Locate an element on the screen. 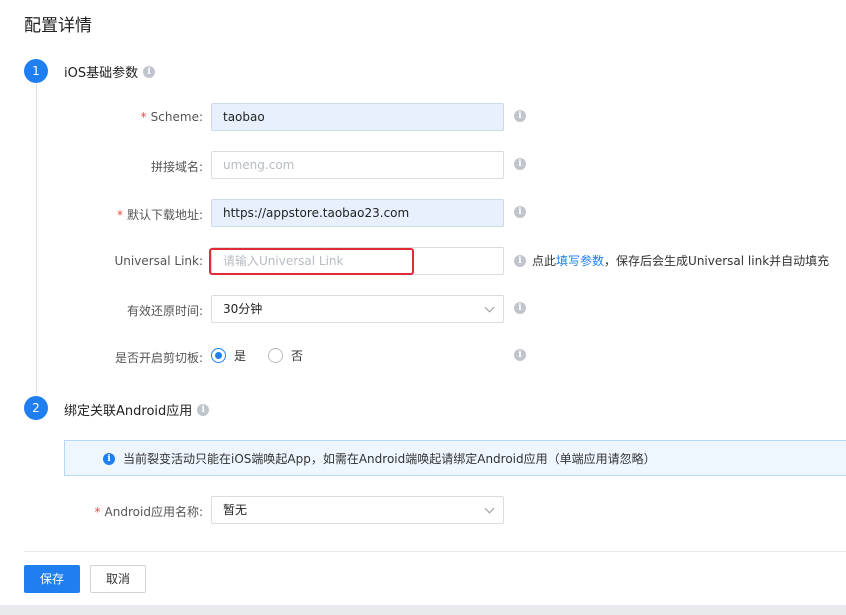 The width and height of the screenshot is (846, 615). annotation-highlight-box is located at coordinates (311, 261).